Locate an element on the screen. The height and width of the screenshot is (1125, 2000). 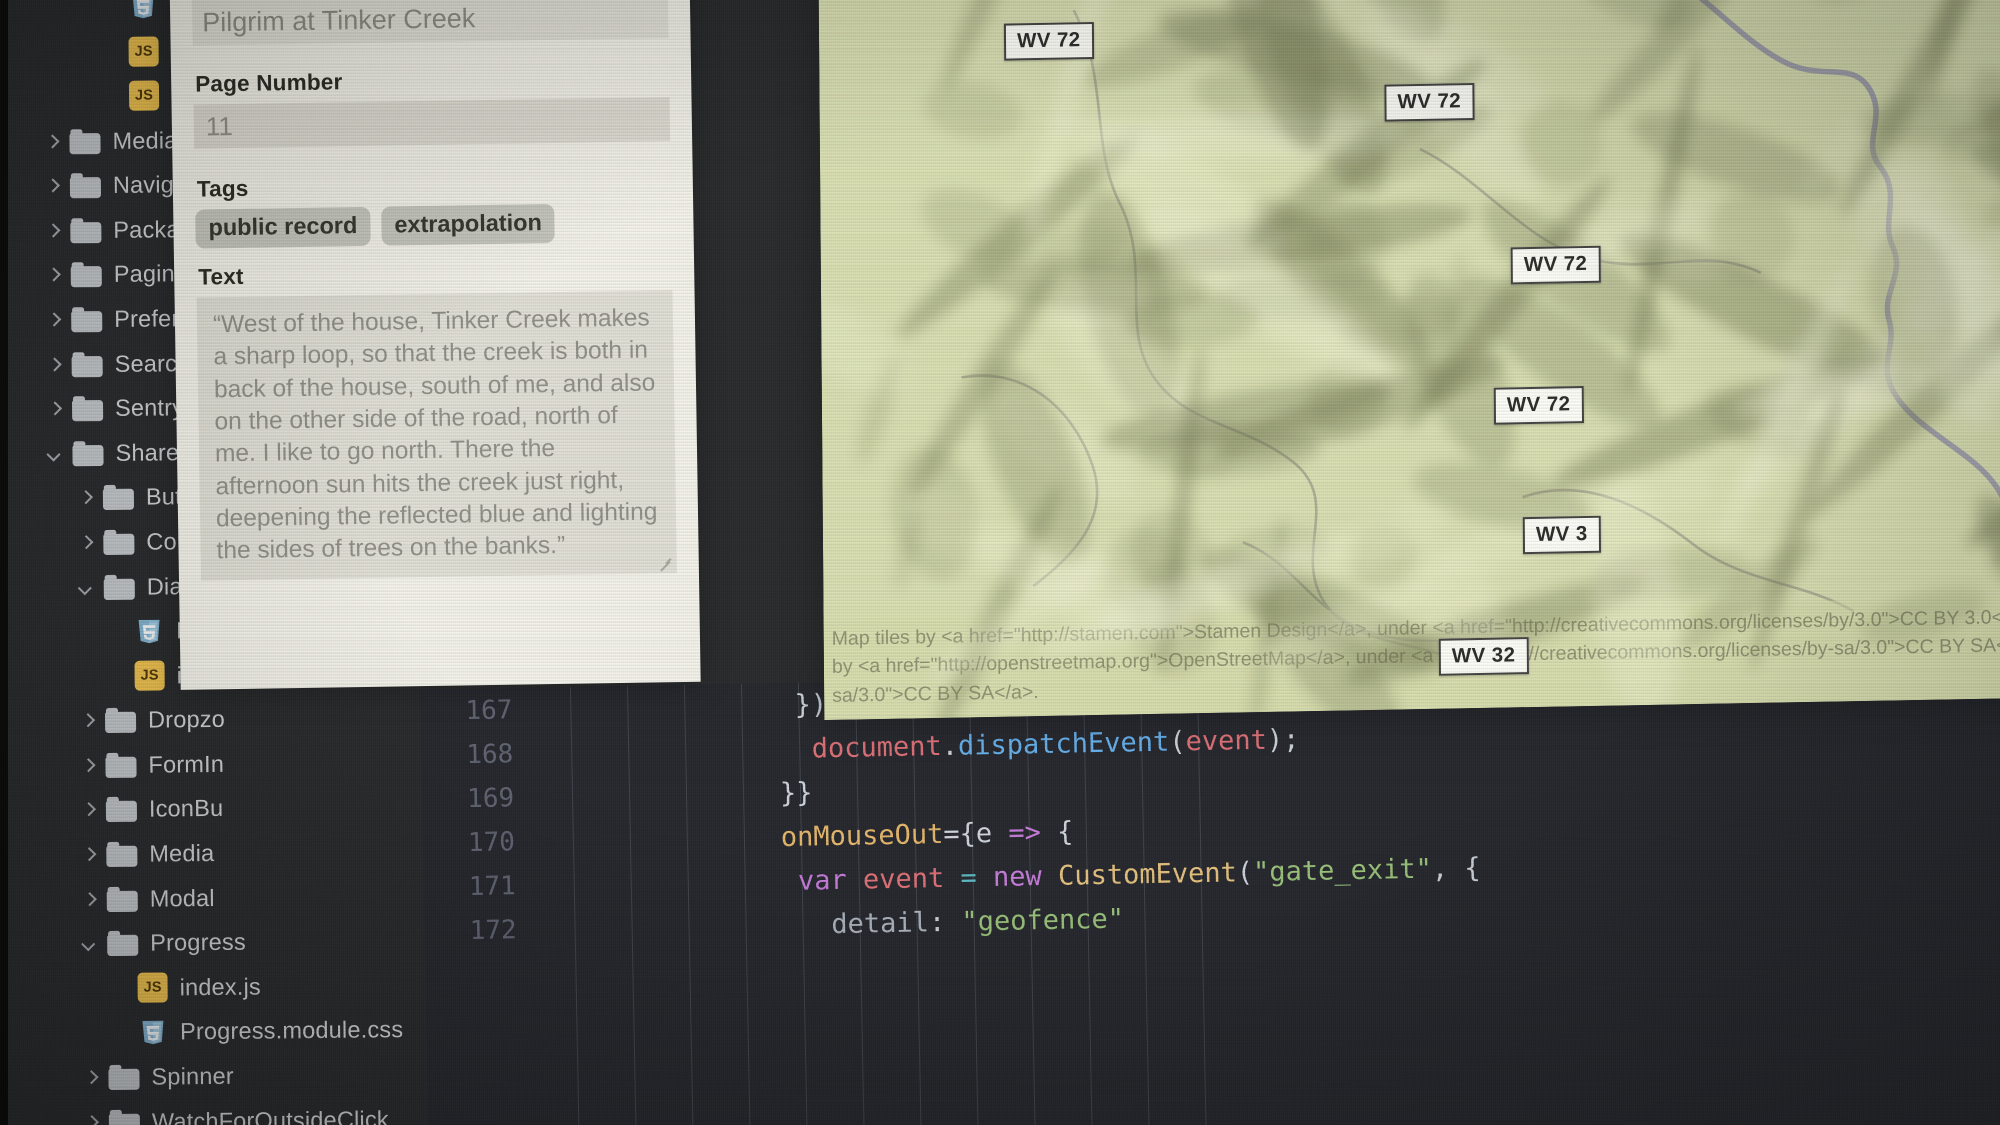
tag-chip: extrapolation is located at coordinates (468, 224).